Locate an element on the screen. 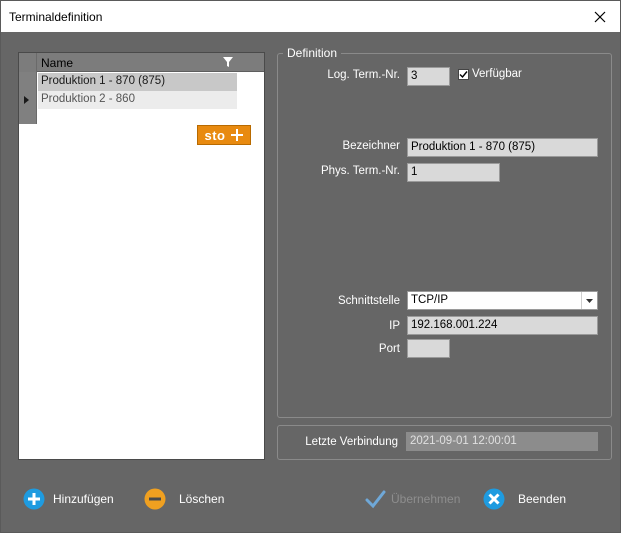 The width and height of the screenshot is (621, 533). column-header-name: Name is located at coordinates (57, 63).